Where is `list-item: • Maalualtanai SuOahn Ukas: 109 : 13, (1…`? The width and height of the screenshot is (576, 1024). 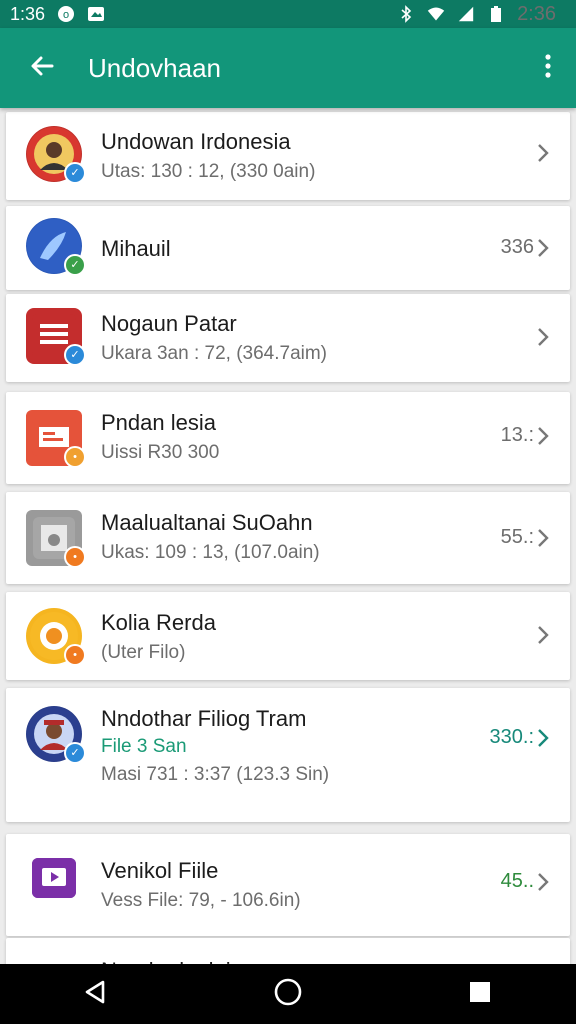 list-item: • Maalualtanai SuOahn Ukas: 109 : 13, (1… is located at coordinates (288, 538).